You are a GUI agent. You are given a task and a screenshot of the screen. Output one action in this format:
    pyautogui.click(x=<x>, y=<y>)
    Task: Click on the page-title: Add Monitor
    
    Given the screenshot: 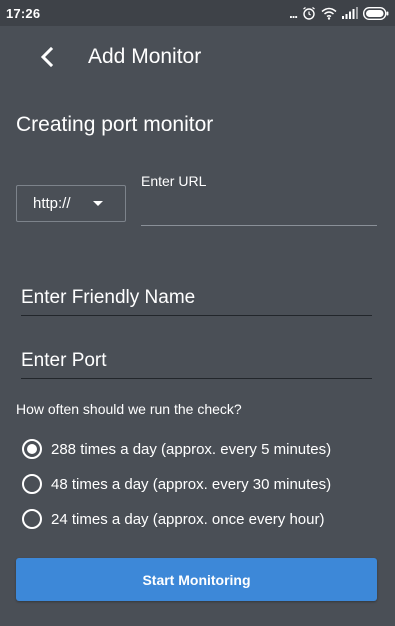 What is the action you would take?
    pyautogui.click(x=145, y=56)
    